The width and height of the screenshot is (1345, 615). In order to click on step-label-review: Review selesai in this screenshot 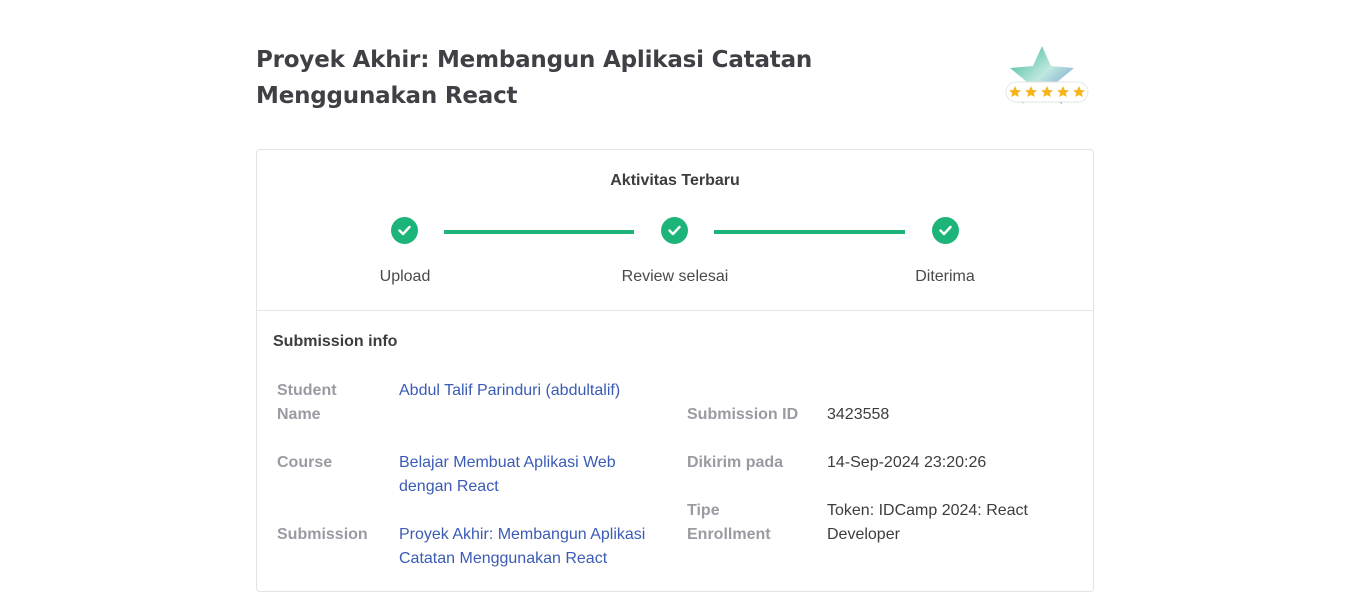, I will do `click(675, 276)`.